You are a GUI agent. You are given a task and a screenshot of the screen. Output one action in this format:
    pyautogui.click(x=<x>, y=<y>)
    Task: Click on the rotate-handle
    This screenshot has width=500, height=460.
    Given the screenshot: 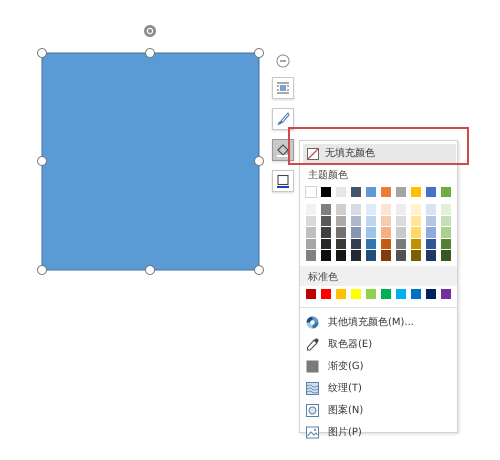 What is the action you would take?
    pyautogui.click(x=150, y=31)
    